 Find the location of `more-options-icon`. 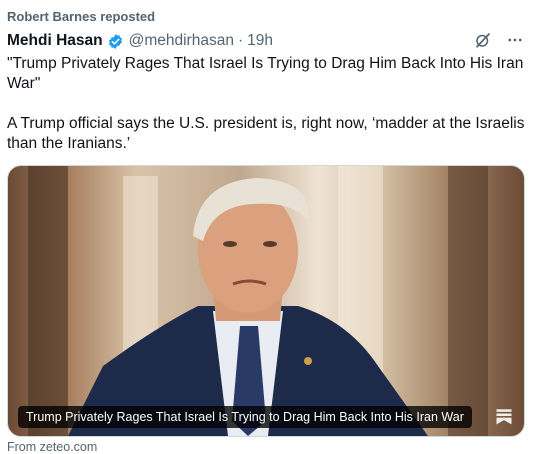

more-options-icon is located at coordinates (515, 40).